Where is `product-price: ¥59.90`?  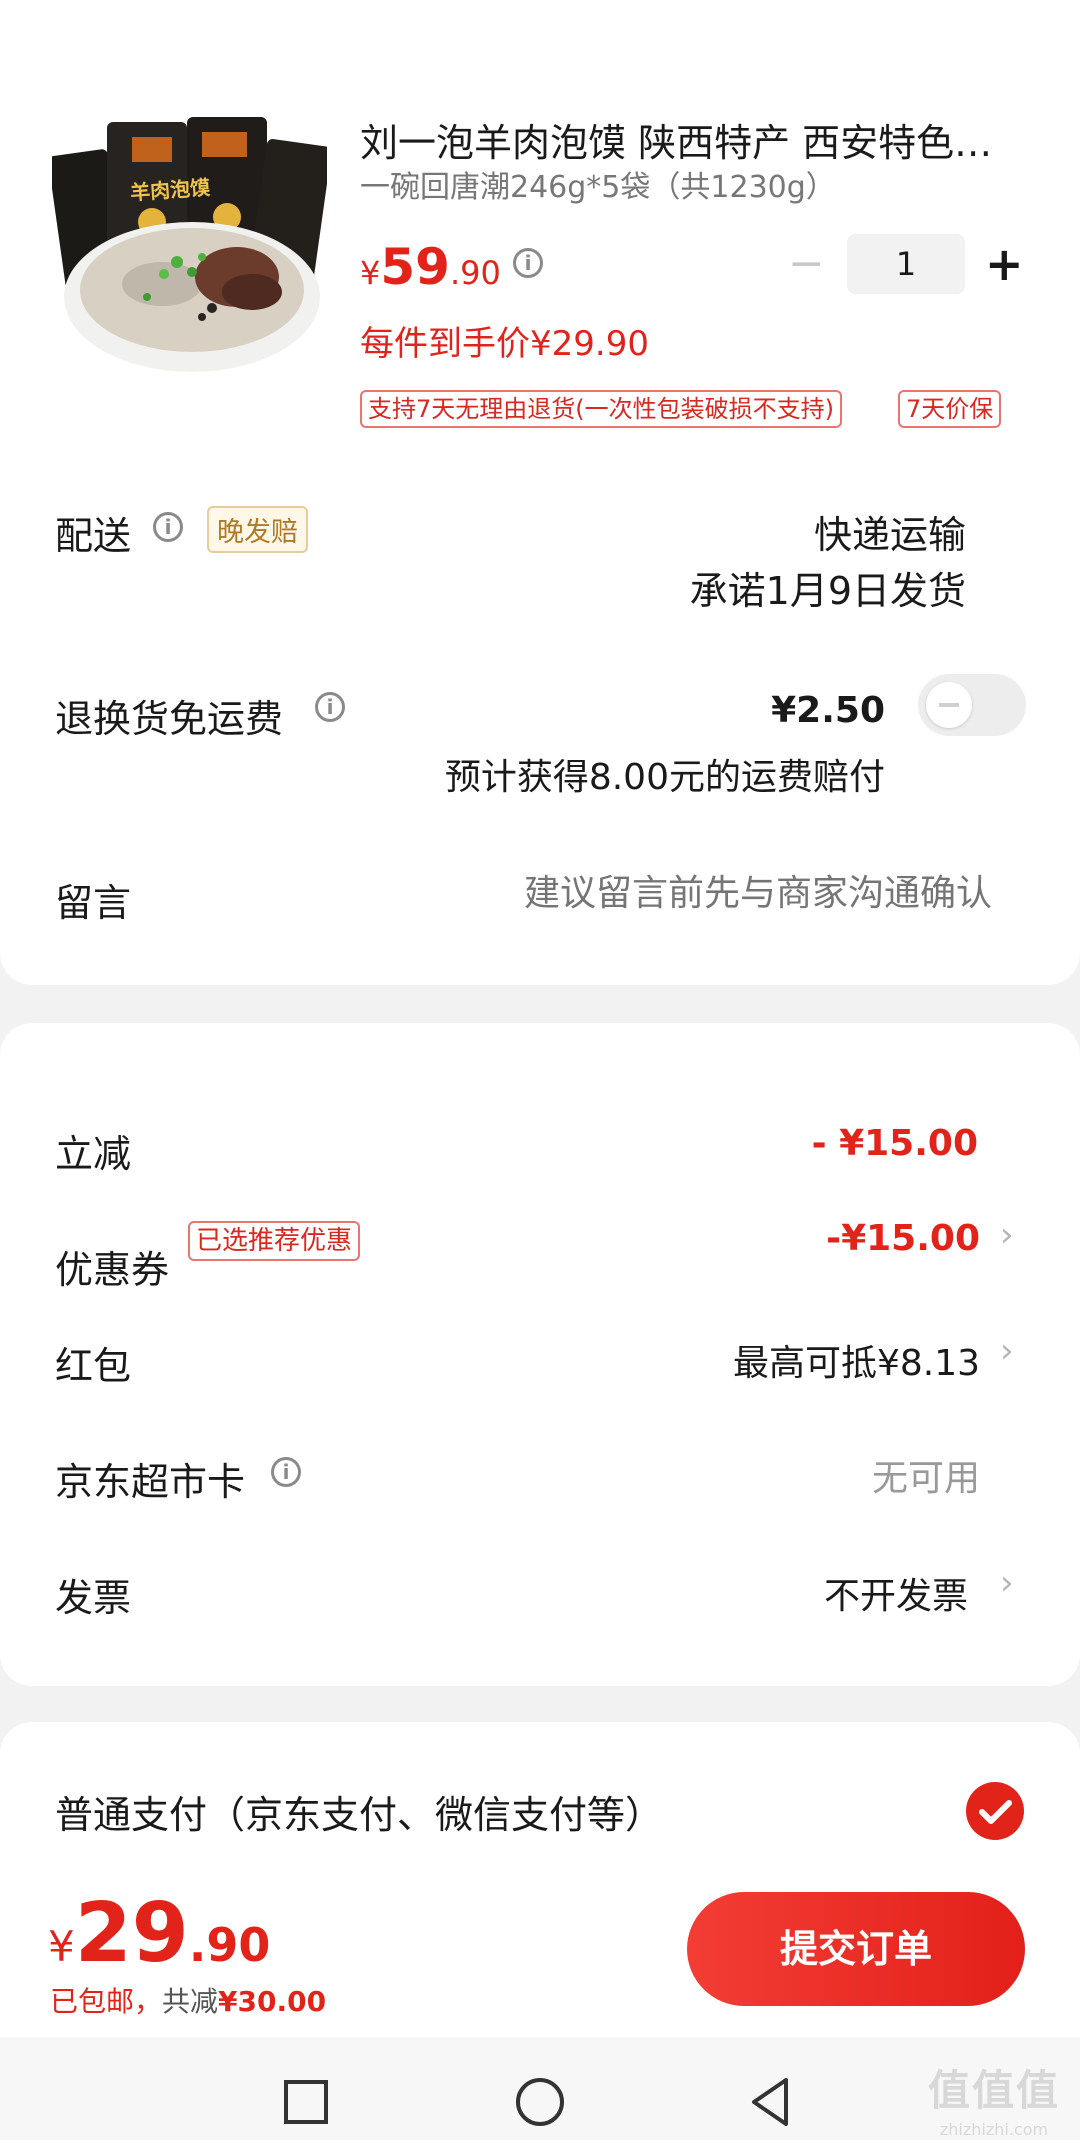 product-price: ¥59.90 is located at coordinates (430, 267).